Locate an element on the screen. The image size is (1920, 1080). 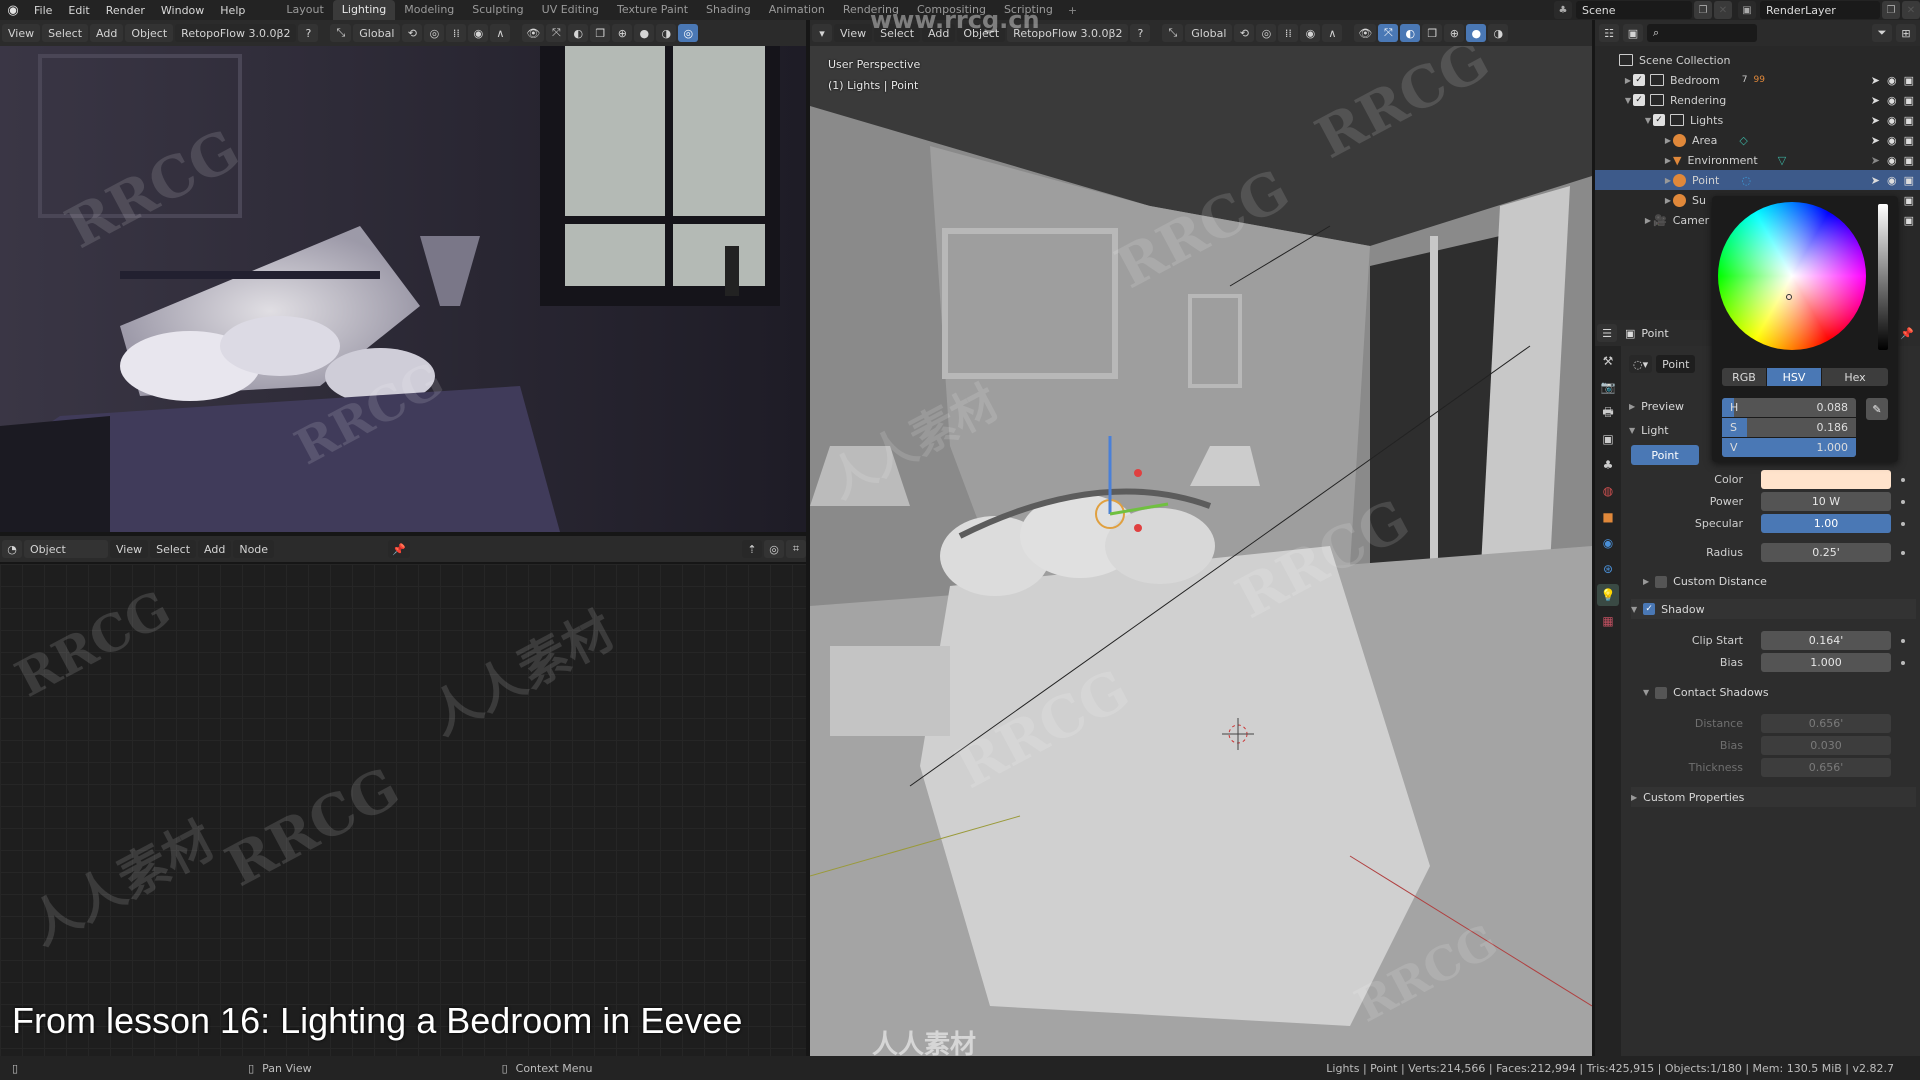
shadow-panel-header: ▼ ✓ Shadow is located at coordinates (1773, 609).